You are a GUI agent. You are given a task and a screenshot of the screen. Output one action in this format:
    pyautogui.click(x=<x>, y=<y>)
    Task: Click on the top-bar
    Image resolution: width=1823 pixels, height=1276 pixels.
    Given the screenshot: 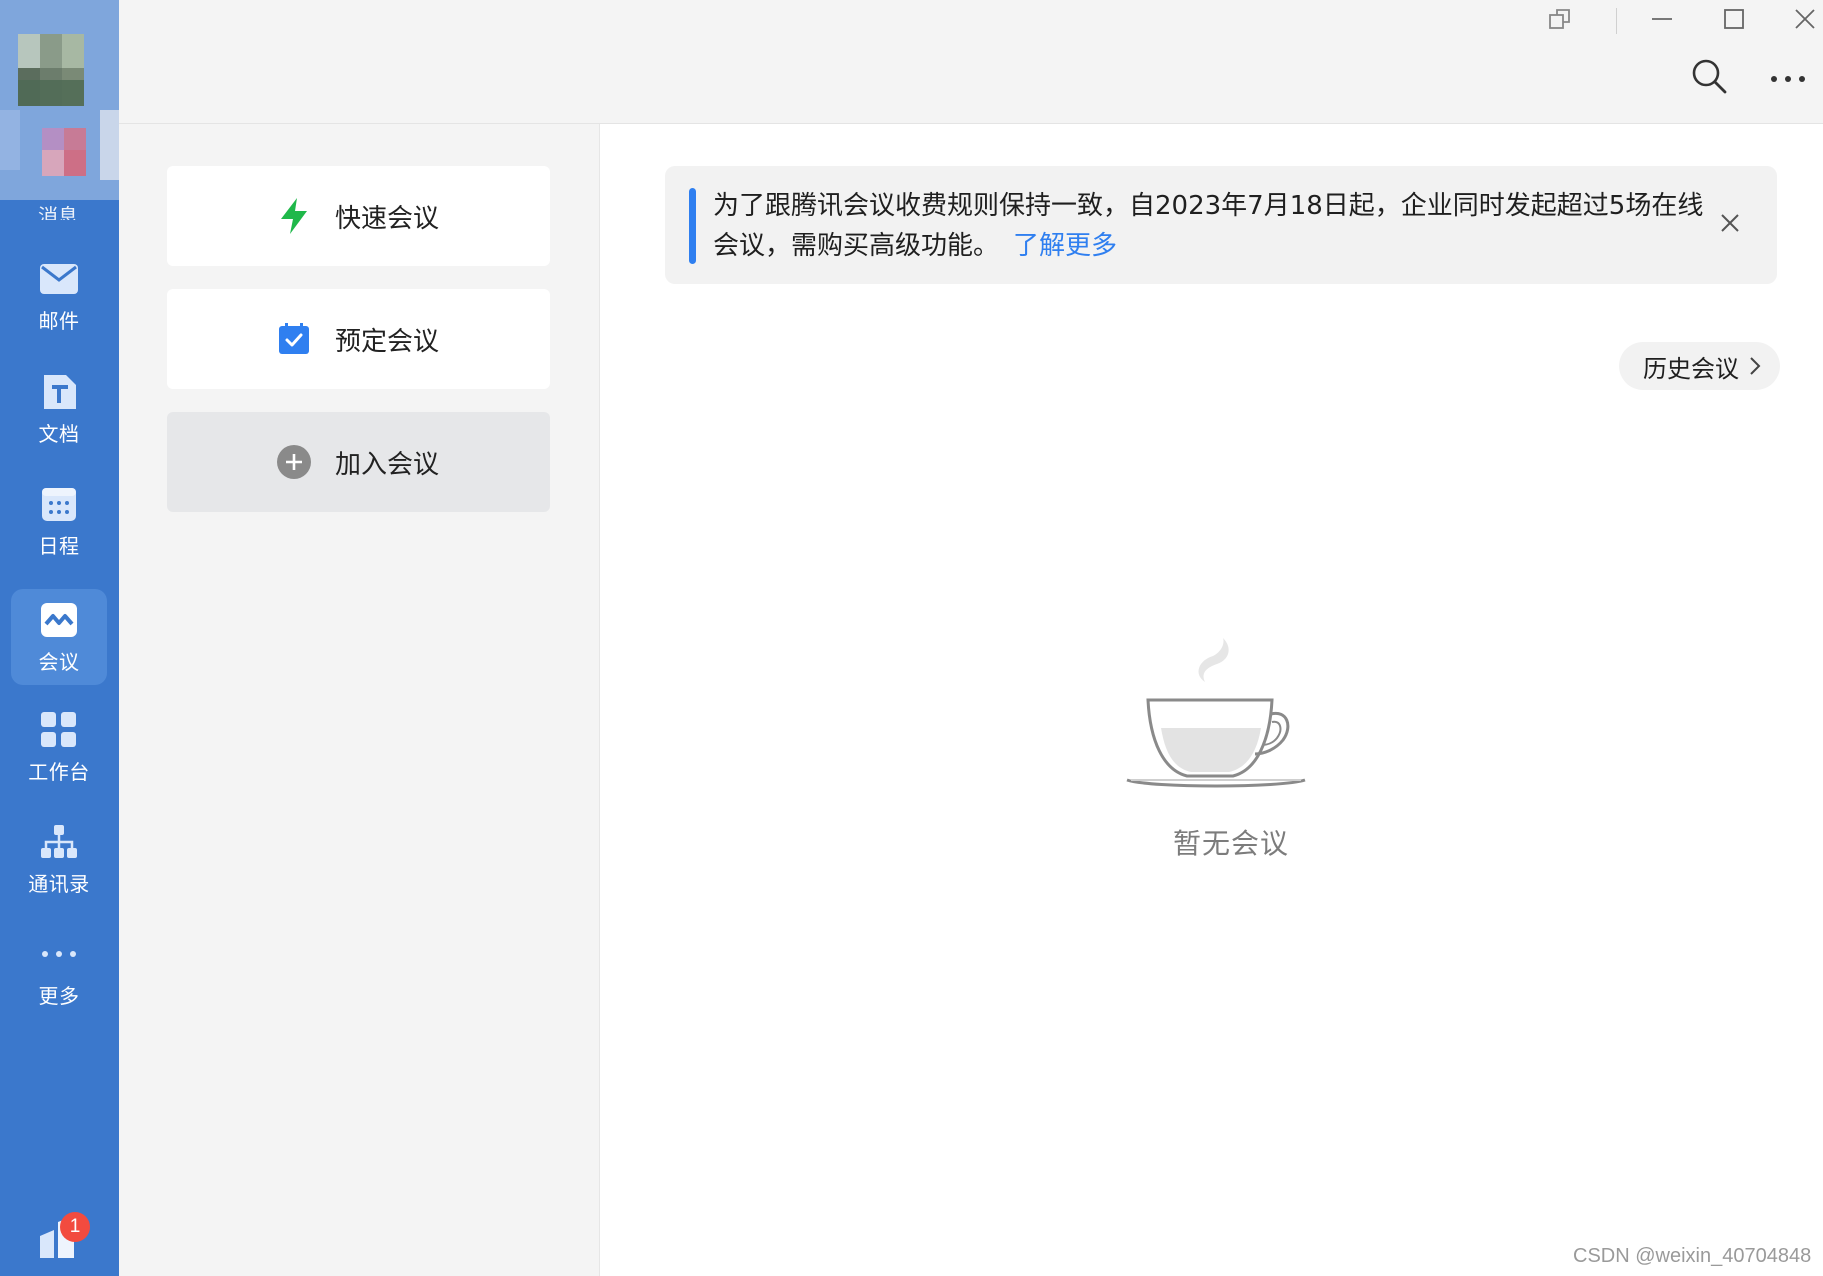 What is the action you would take?
    pyautogui.click(x=971, y=62)
    